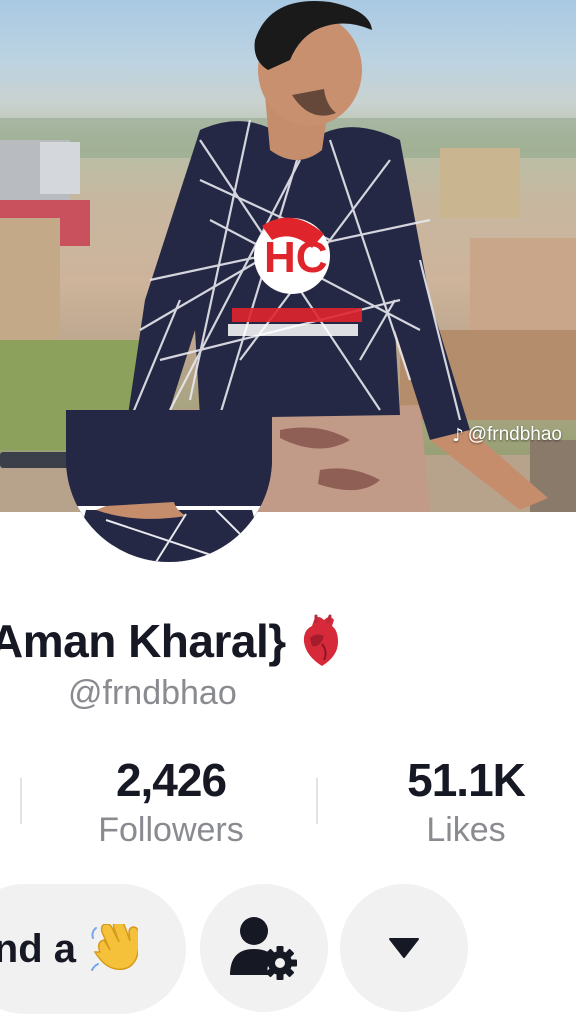  Describe the element at coordinates (143, 641) in the screenshot. I see `display-name-text: Aman Kharal}` at that location.